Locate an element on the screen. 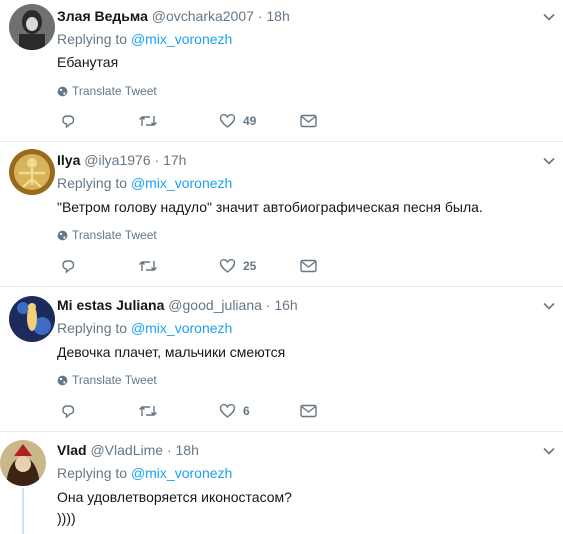 The width and height of the screenshot is (563, 534). timestamp: 17h is located at coordinates (174, 160).